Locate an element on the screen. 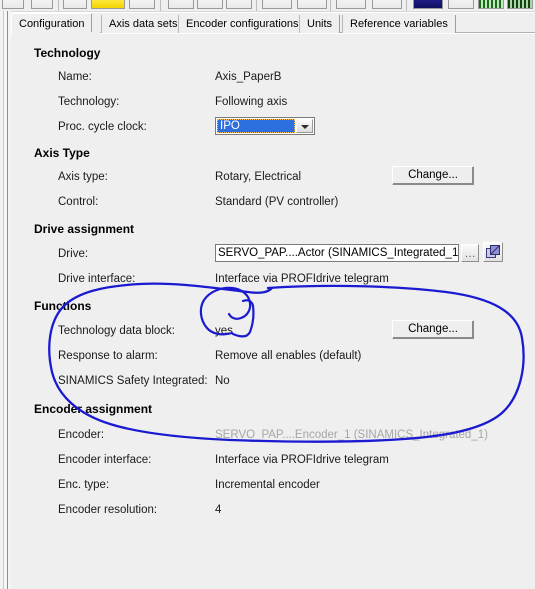  value-response-to-alarm: Remove all enables (default) is located at coordinates (288, 356).